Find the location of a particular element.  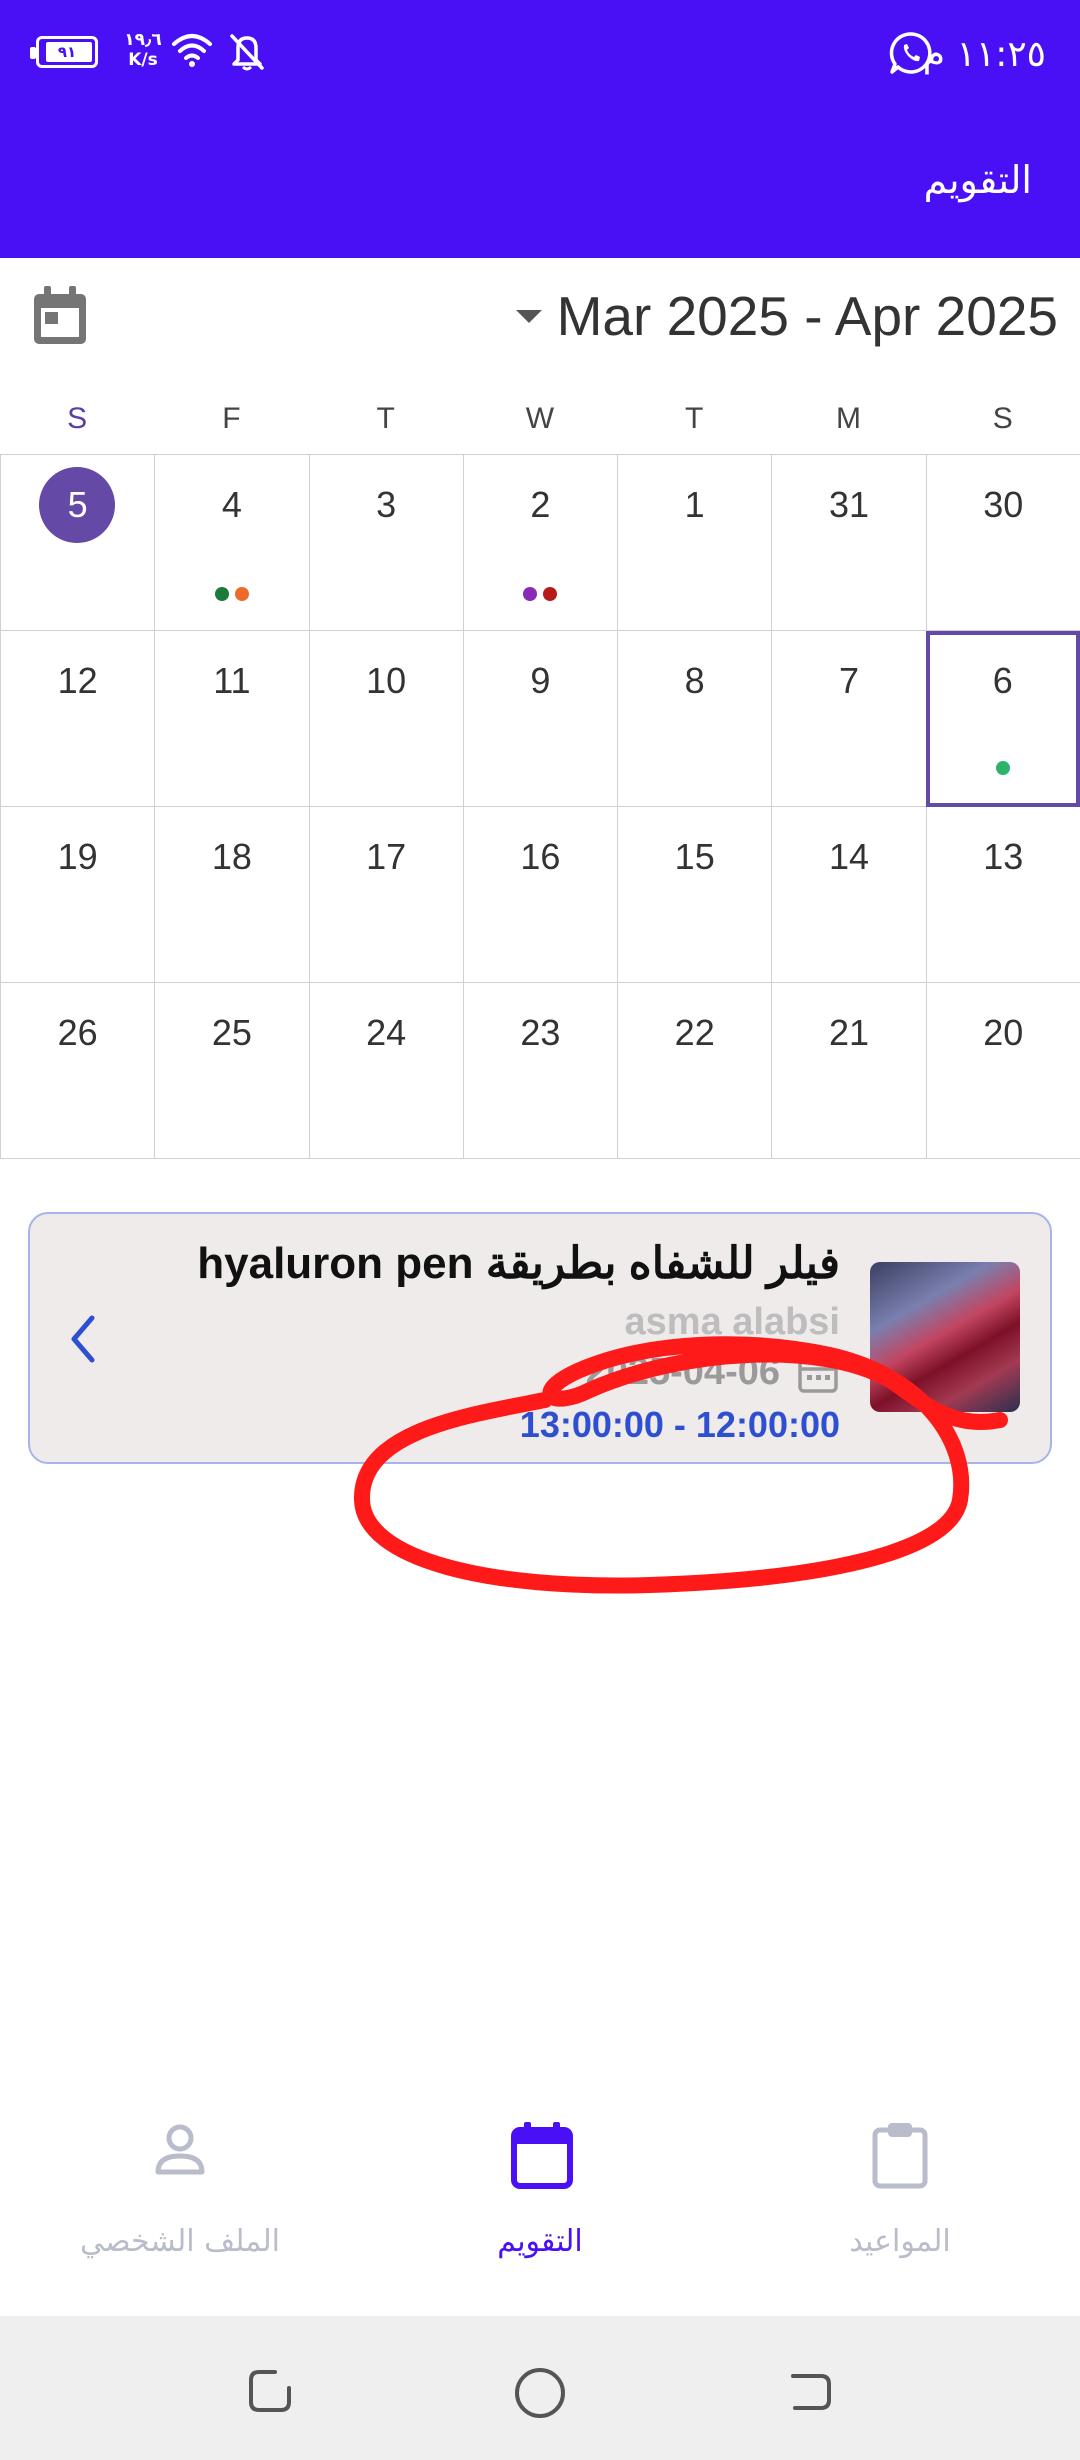

page-title: التقويم is located at coordinates (977, 180).